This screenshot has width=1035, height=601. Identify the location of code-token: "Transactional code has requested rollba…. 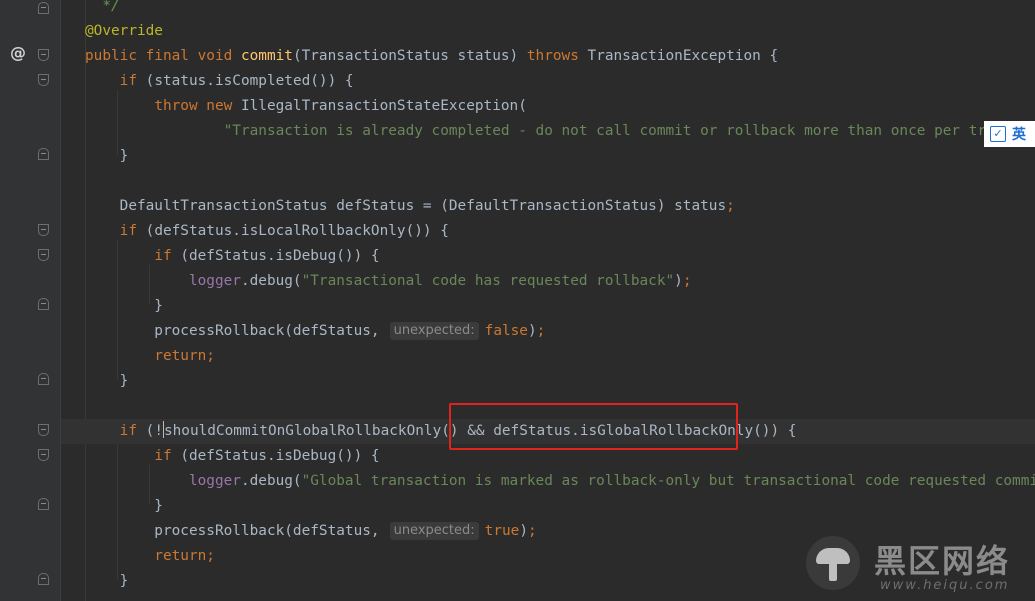
(488, 281).